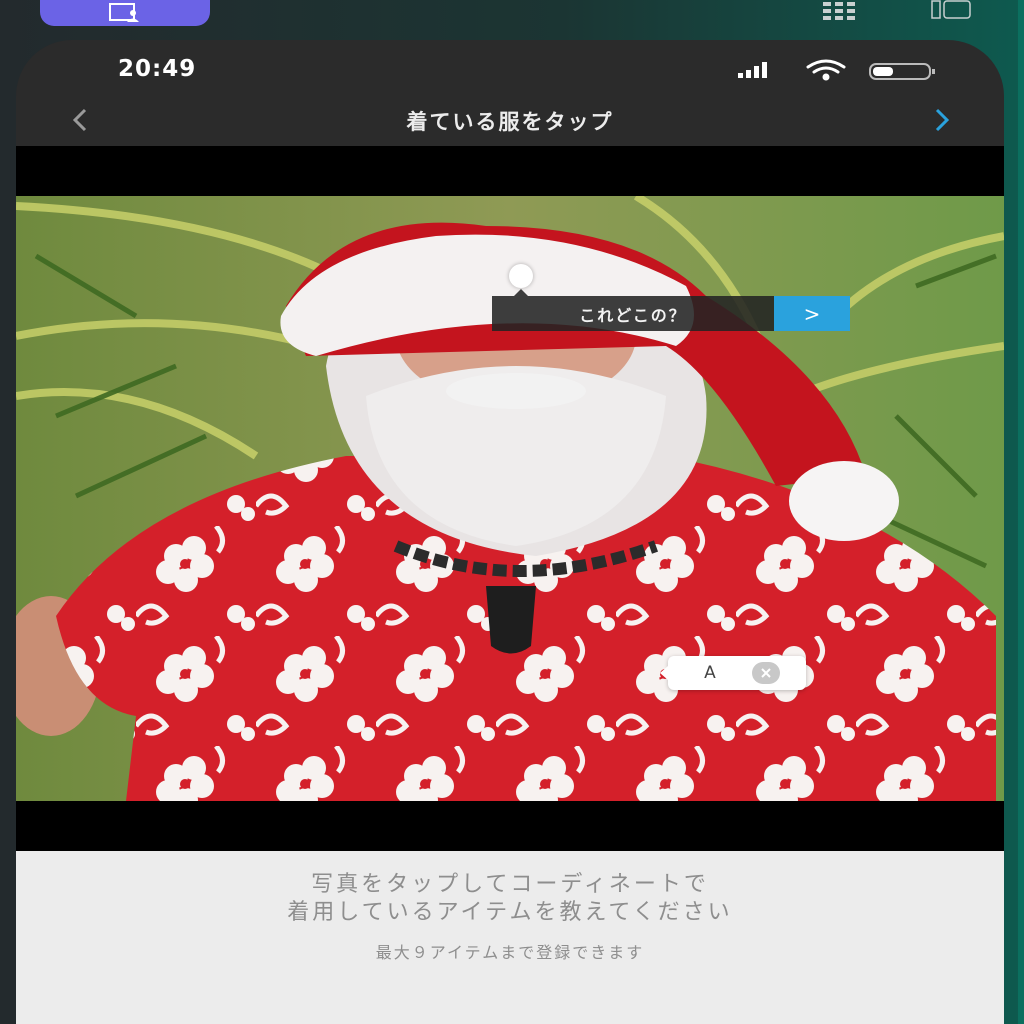 This screenshot has width=1024, height=1024. I want to click on grid-icon, so click(841, 11).